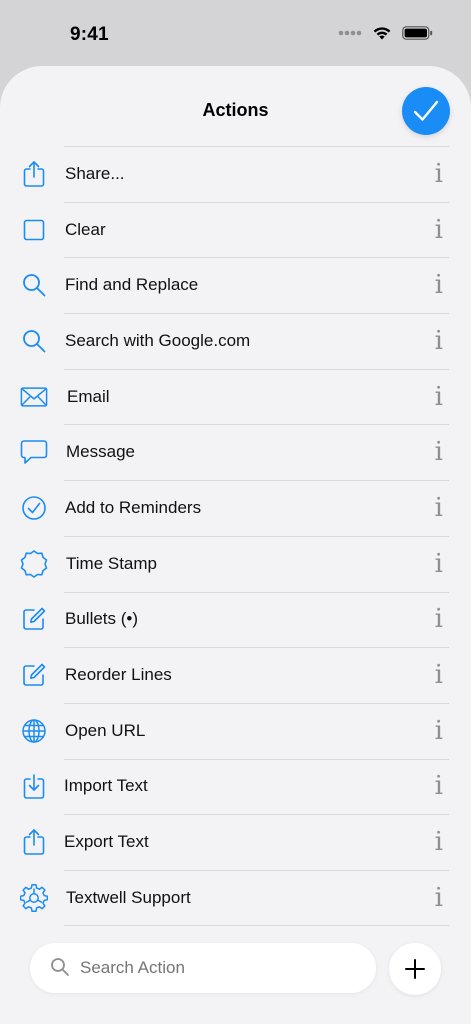  Describe the element at coordinates (235, 786) in the screenshot. I see `action-row-import-text: Import Text i` at that location.